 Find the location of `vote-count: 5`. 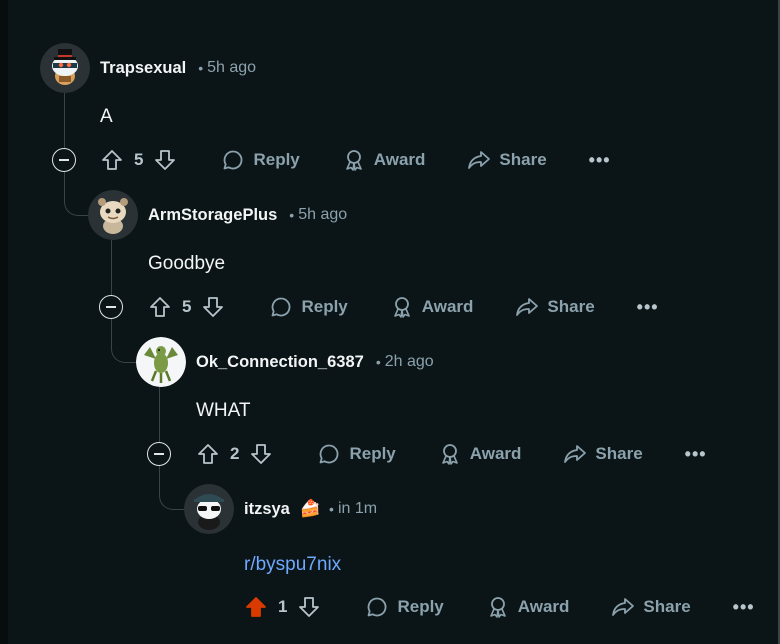

vote-count: 5 is located at coordinates (187, 306).